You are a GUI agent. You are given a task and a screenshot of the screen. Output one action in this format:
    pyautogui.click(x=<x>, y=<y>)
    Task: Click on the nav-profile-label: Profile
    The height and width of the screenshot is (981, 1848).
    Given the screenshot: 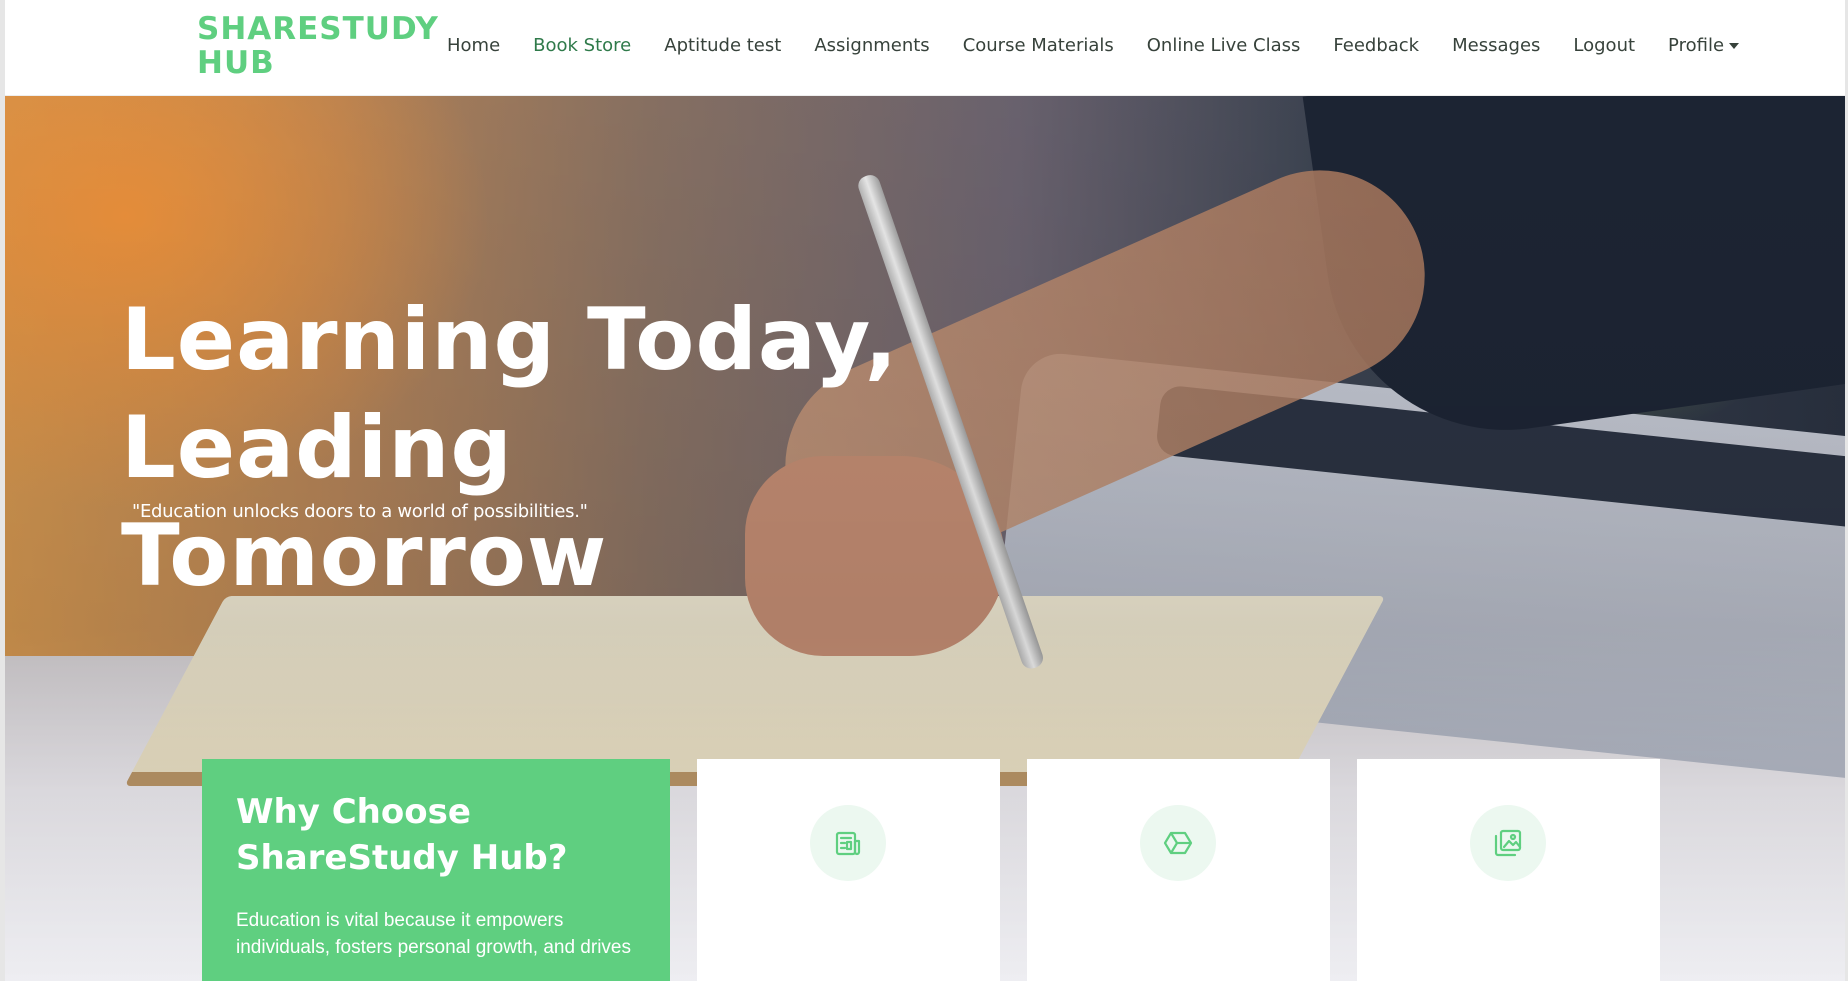 What is the action you would take?
    pyautogui.click(x=1696, y=45)
    